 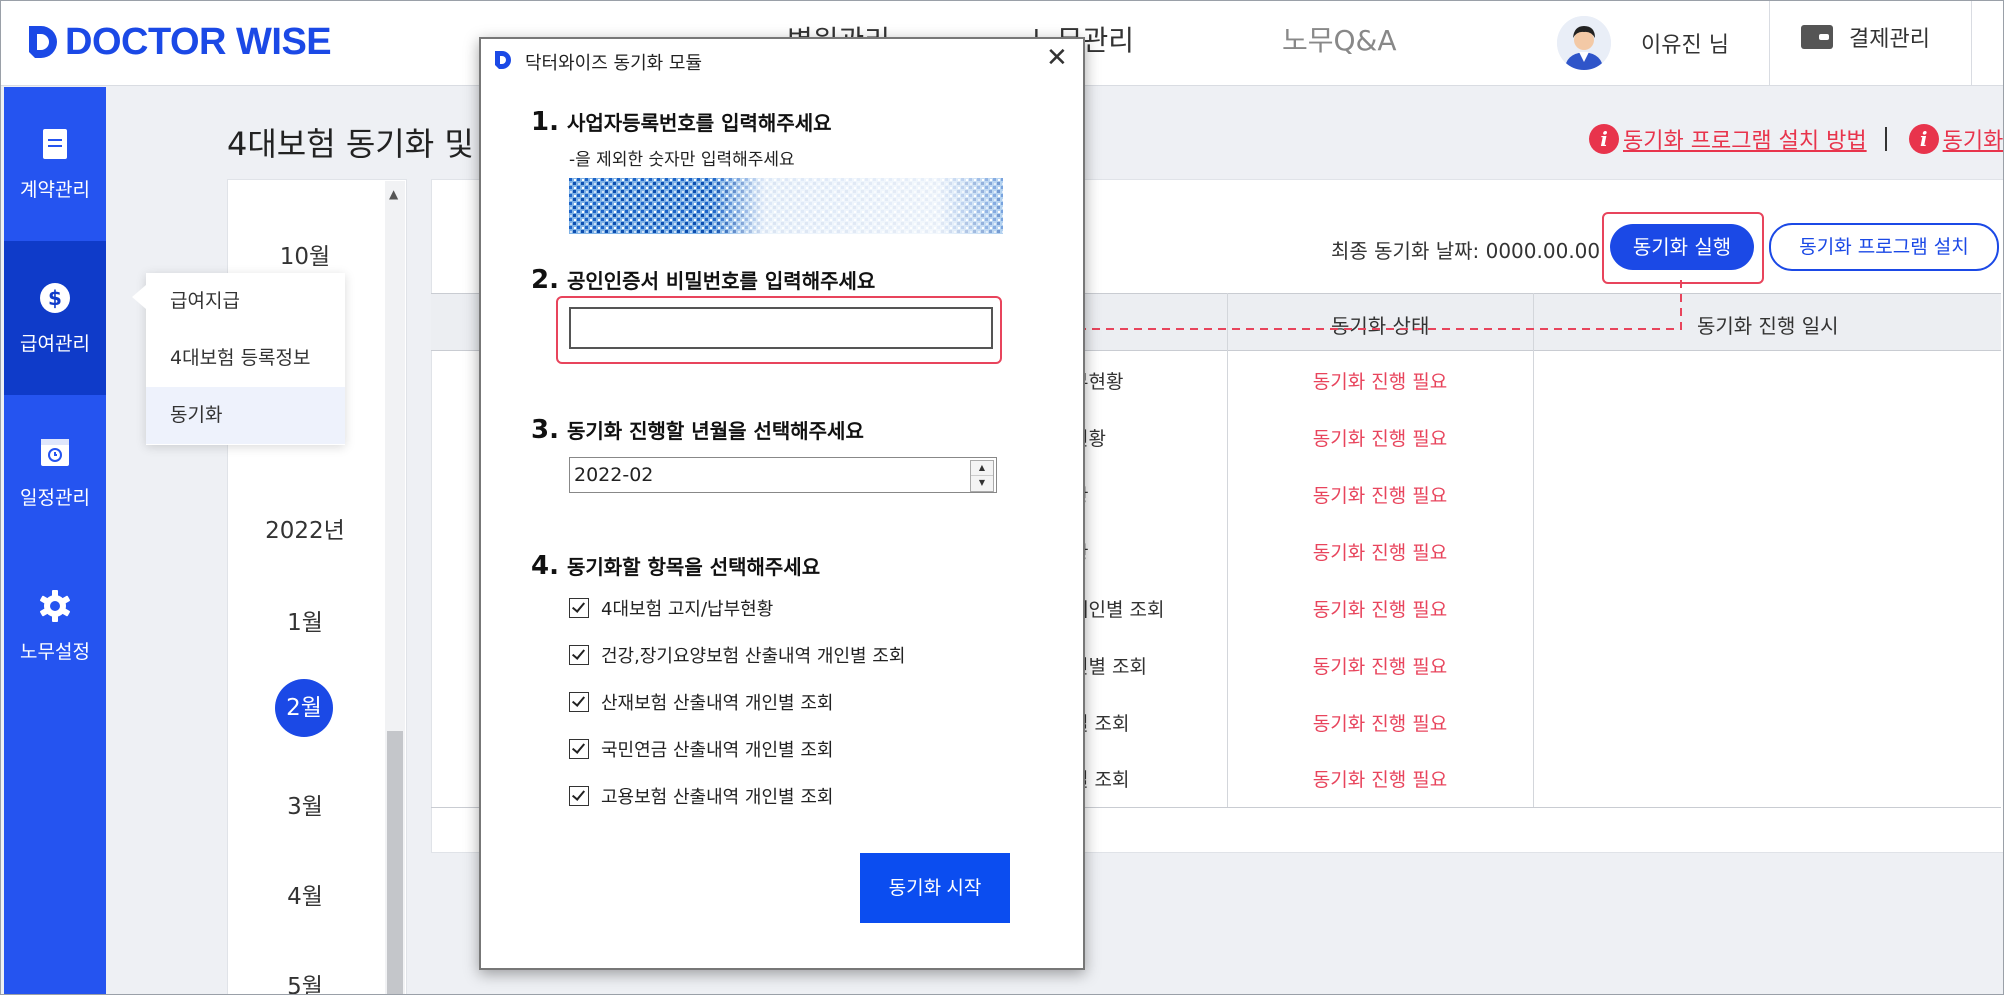 I want to click on payment-label: 결제관리, so click(x=1889, y=39).